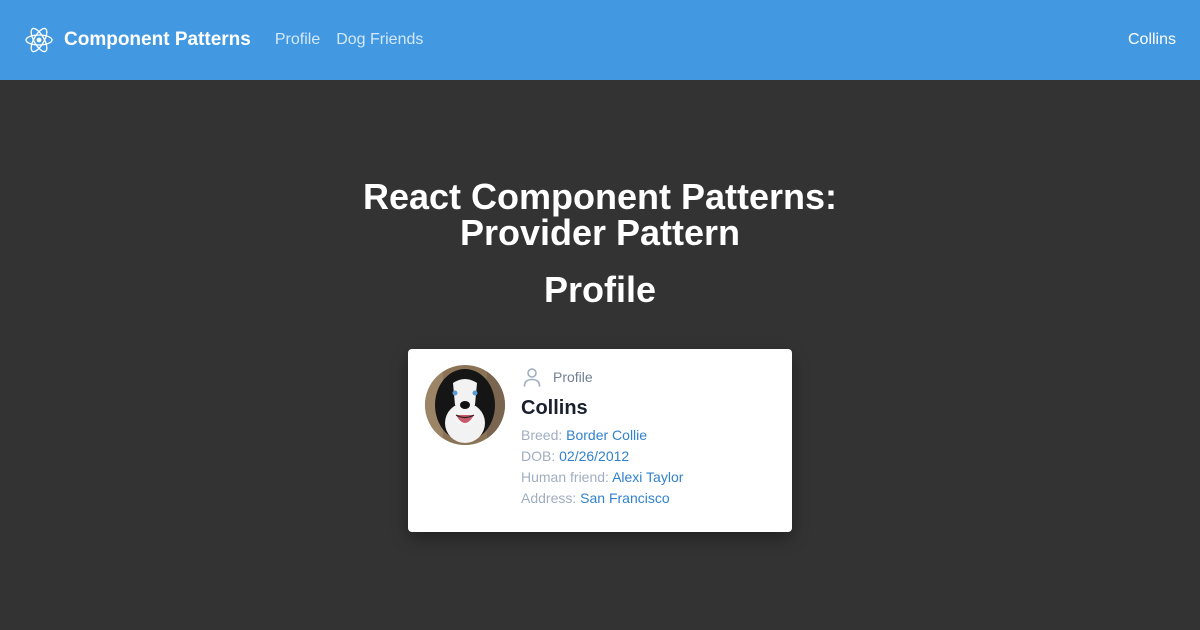  I want to click on detail-key: DOB:, so click(538, 456).